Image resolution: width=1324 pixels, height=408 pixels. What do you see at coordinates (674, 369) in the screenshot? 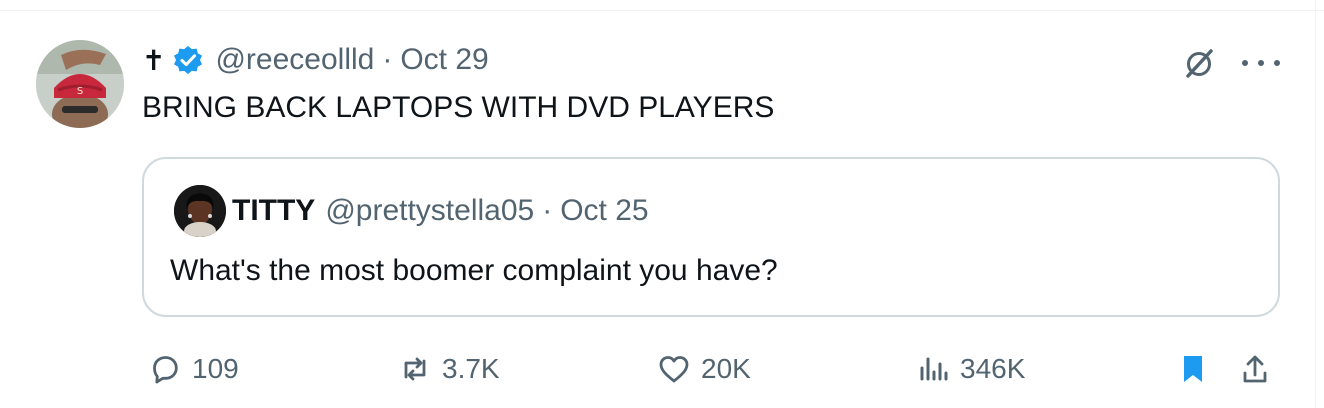
I see `heart-icon` at bounding box center [674, 369].